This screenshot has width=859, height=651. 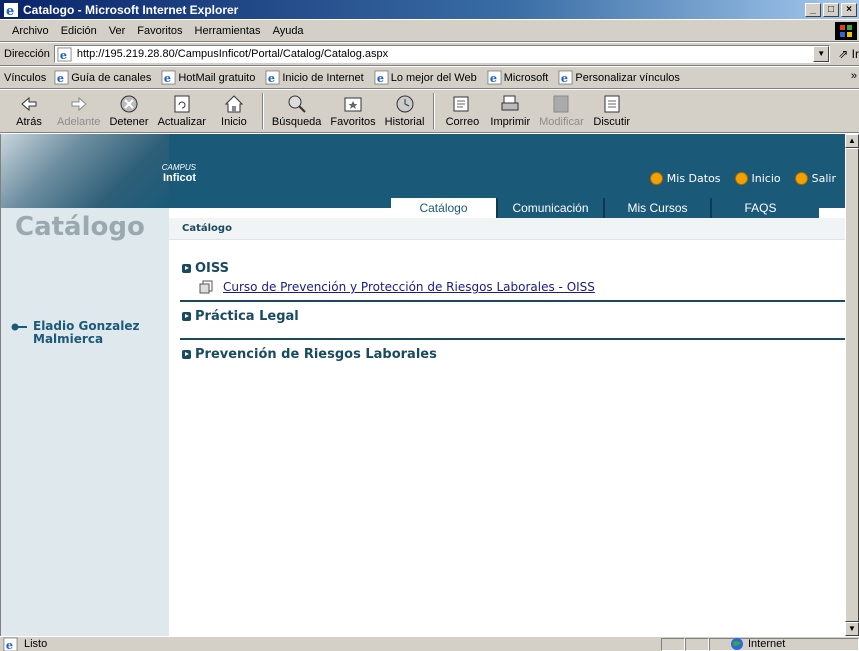 I want to click on zone-label: Internet, so click(x=767, y=644).